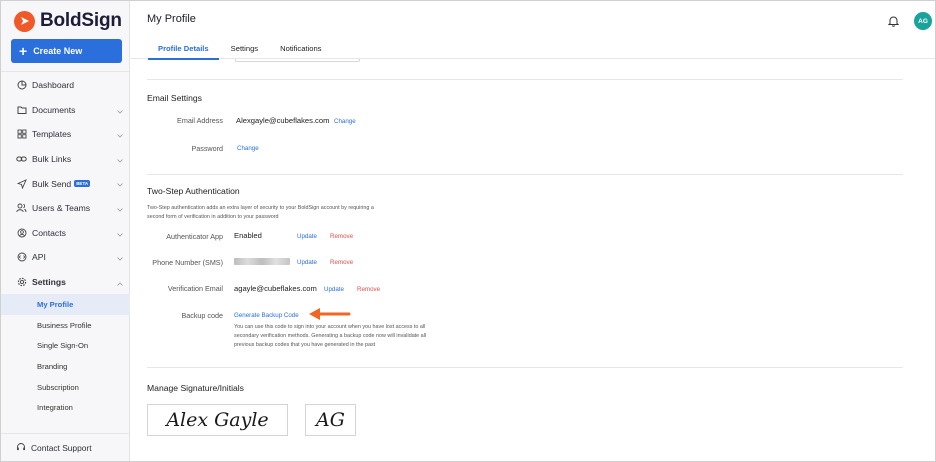 The width and height of the screenshot is (936, 462). Describe the element at coordinates (23, 51) in the screenshot. I see `plus-icon: +` at that location.